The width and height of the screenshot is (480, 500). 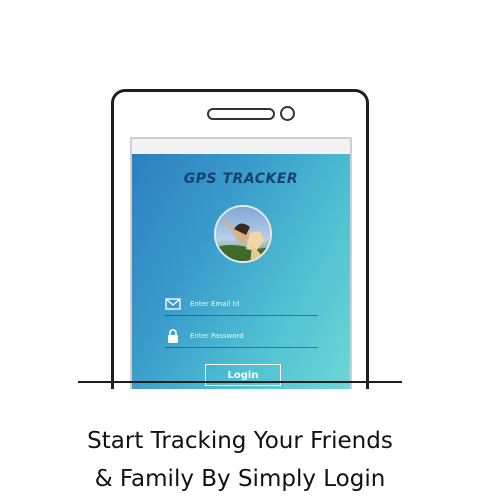 I want to click on lock-icon, so click(x=173, y=336).